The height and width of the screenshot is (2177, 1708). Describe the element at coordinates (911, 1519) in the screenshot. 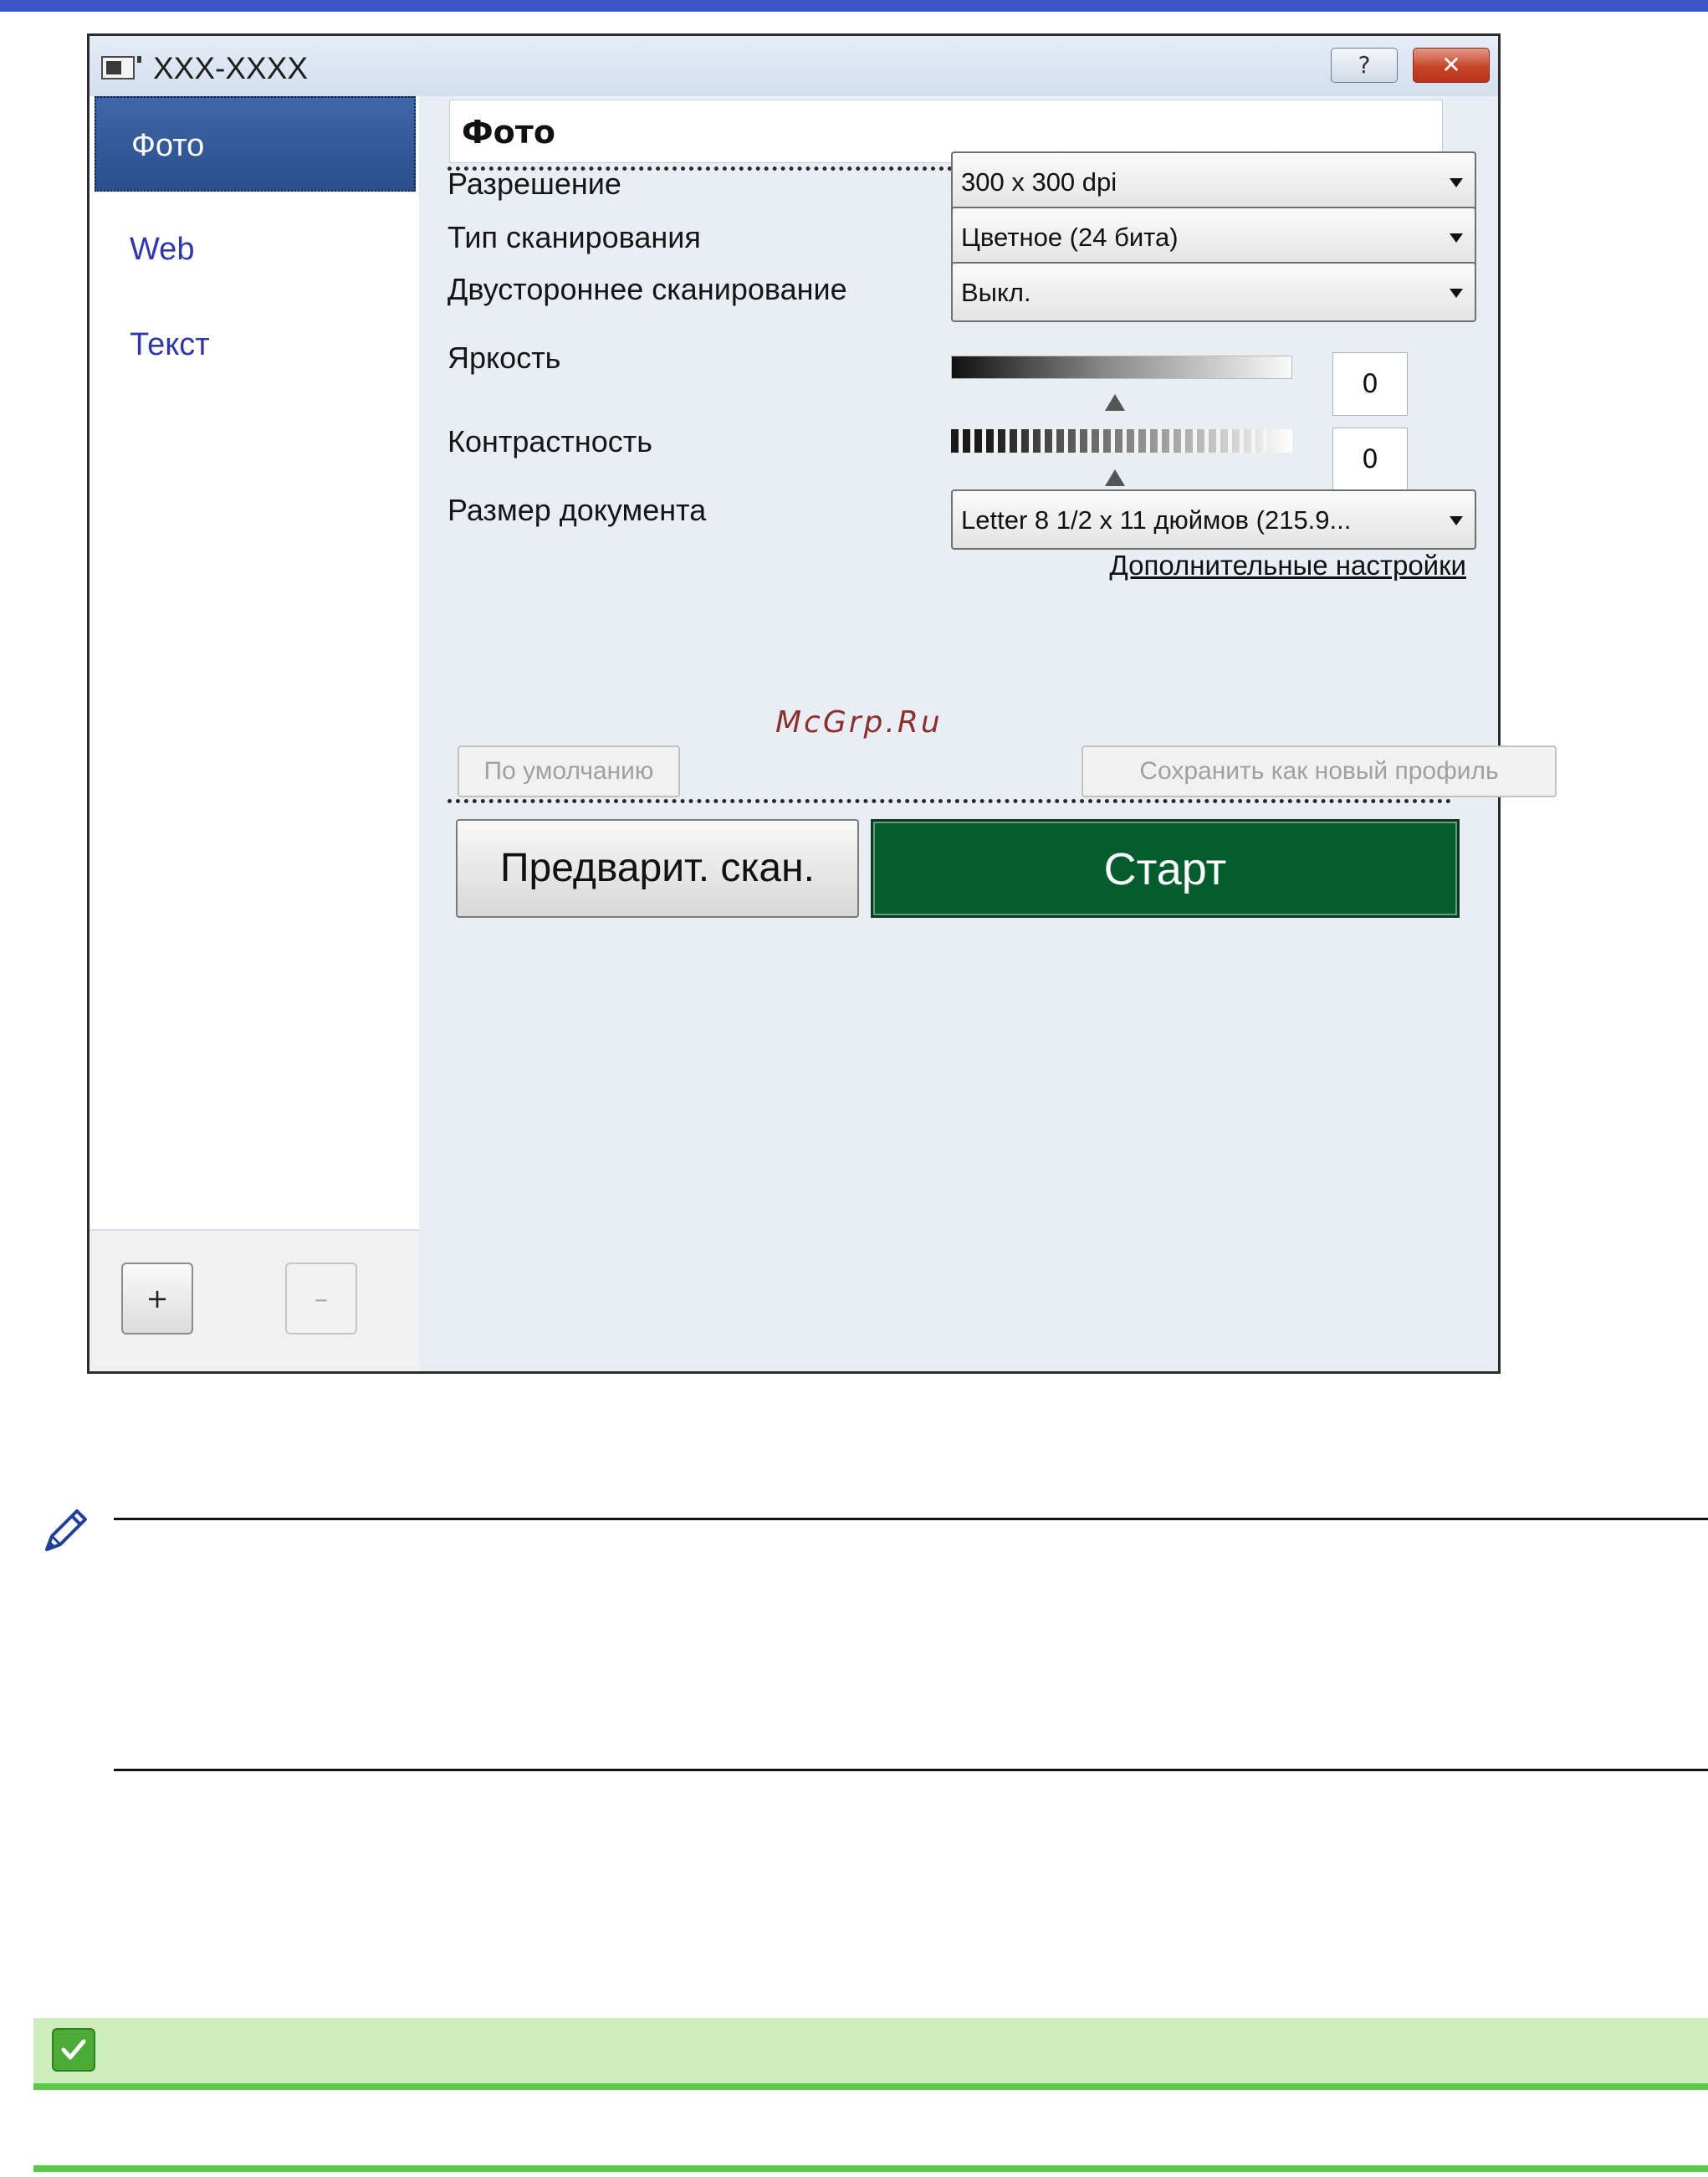

I see `note-top-rule` at that location.